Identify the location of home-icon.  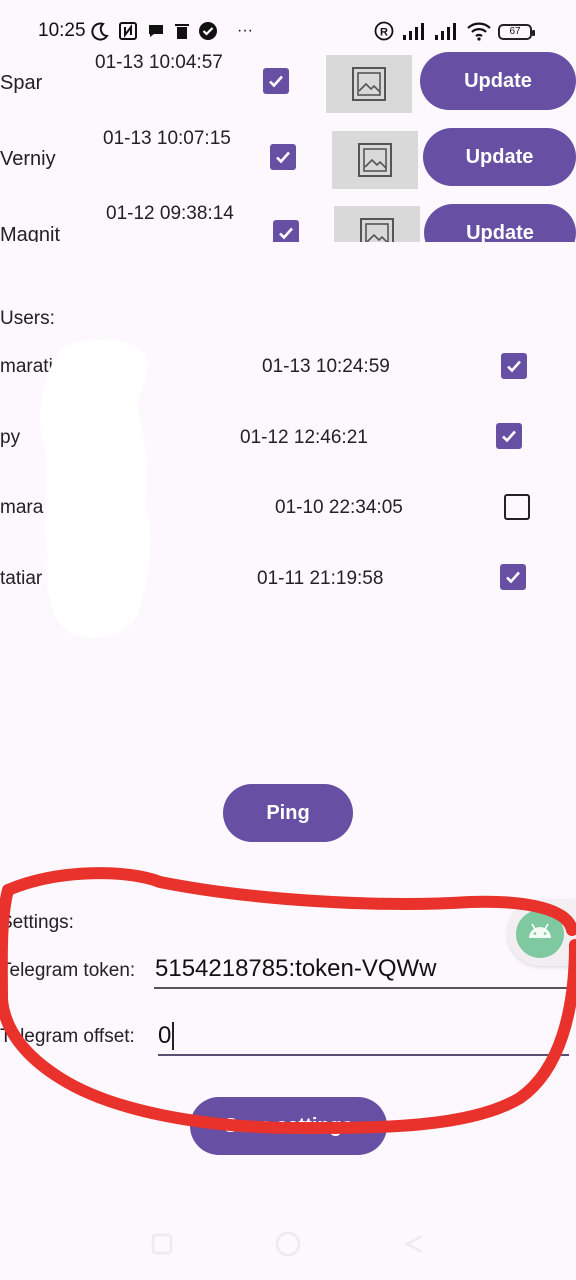
(288, 1246).